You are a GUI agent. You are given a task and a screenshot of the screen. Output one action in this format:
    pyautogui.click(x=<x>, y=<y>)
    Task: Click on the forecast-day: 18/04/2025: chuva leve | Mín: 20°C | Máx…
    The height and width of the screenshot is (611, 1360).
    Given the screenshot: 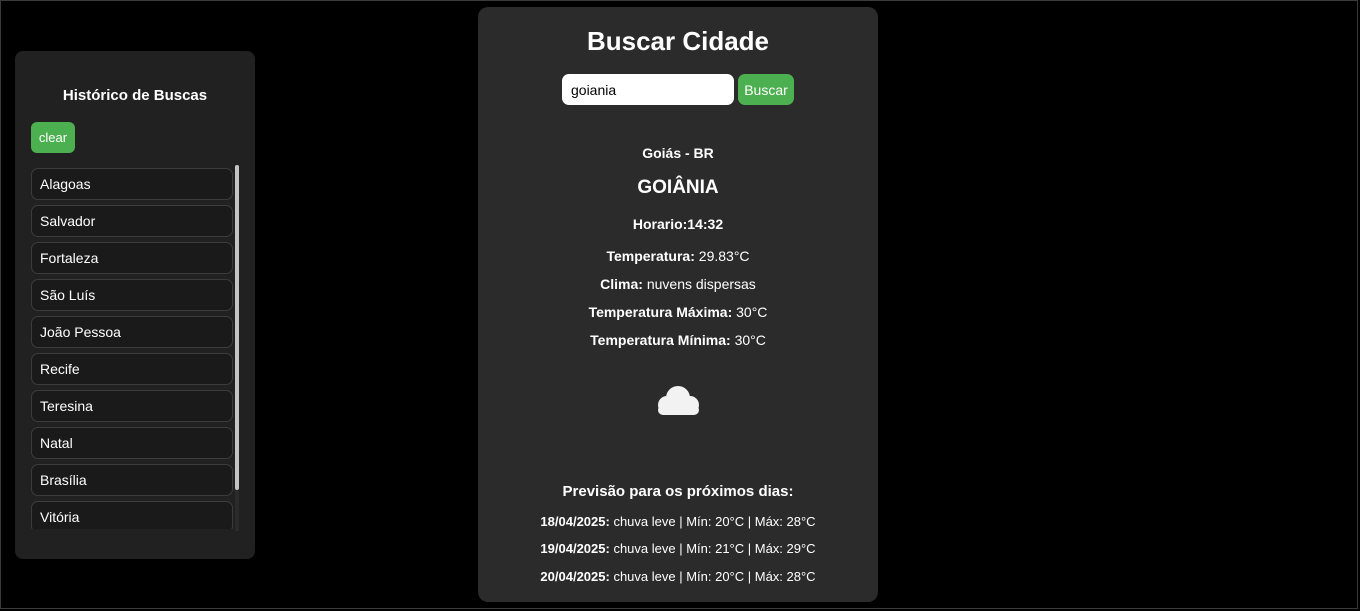 What is the action you would take?
    pyautogui.click(x=678, y=522)
    